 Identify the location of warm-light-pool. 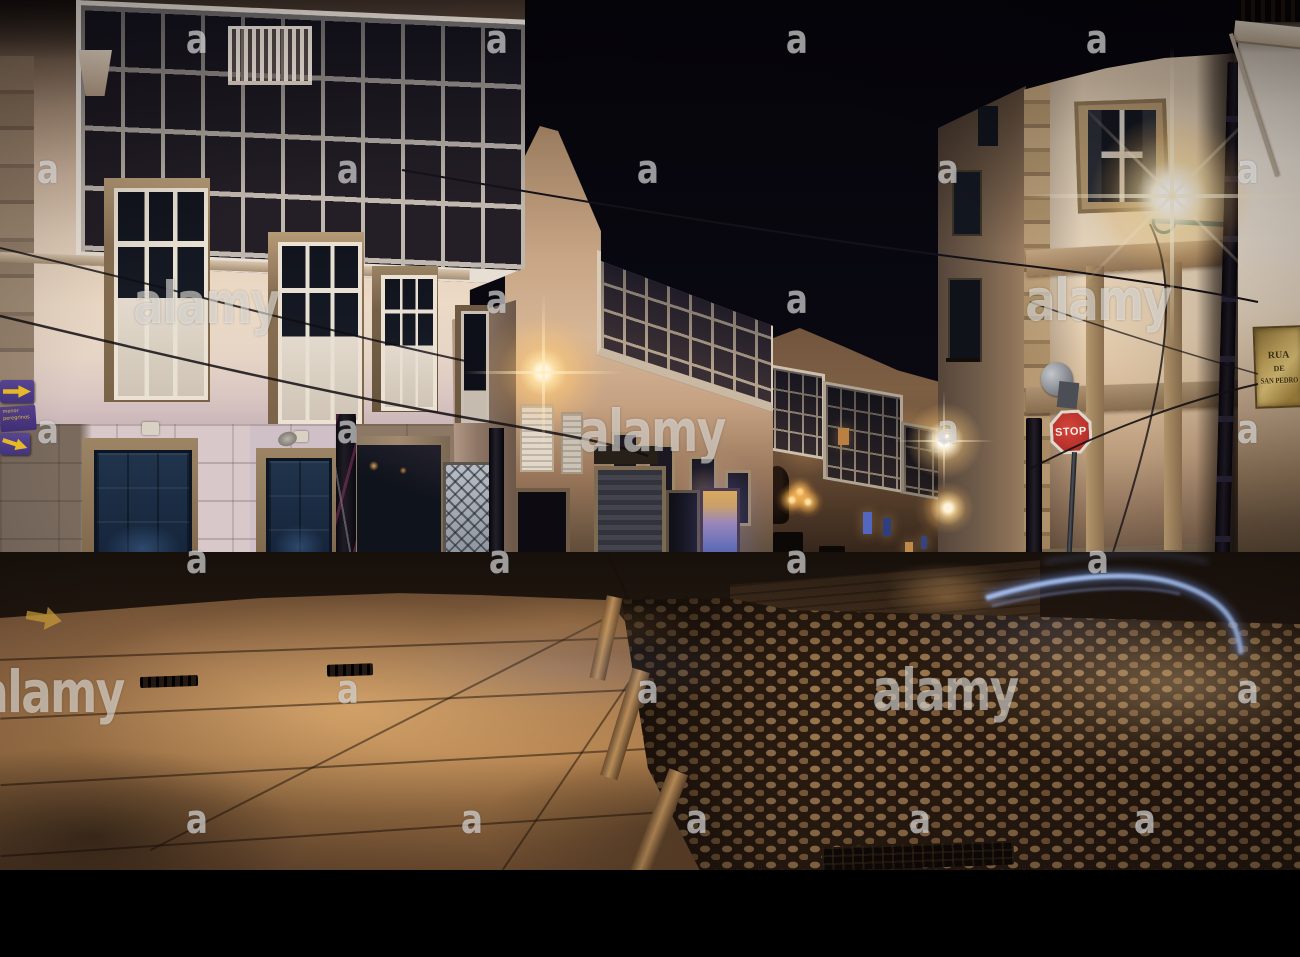
(945, 580).